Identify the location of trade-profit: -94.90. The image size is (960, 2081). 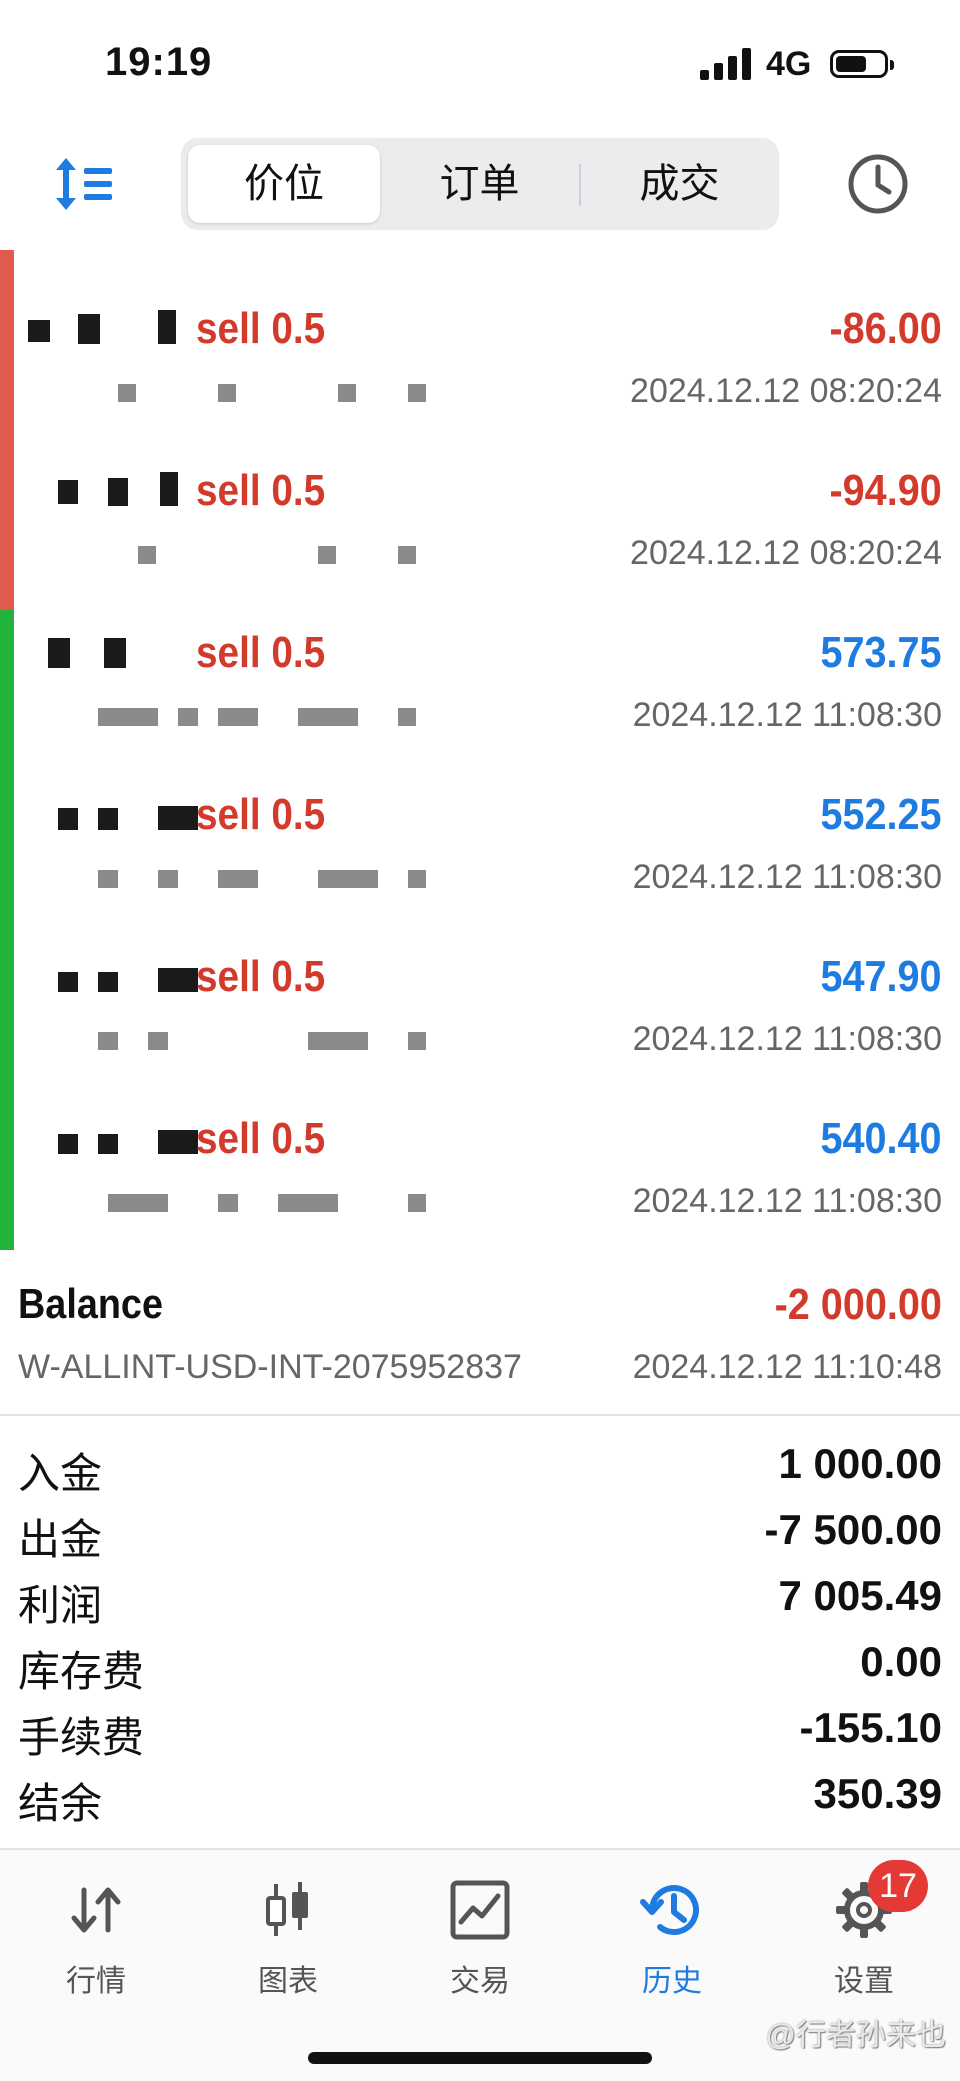
(885, 490).